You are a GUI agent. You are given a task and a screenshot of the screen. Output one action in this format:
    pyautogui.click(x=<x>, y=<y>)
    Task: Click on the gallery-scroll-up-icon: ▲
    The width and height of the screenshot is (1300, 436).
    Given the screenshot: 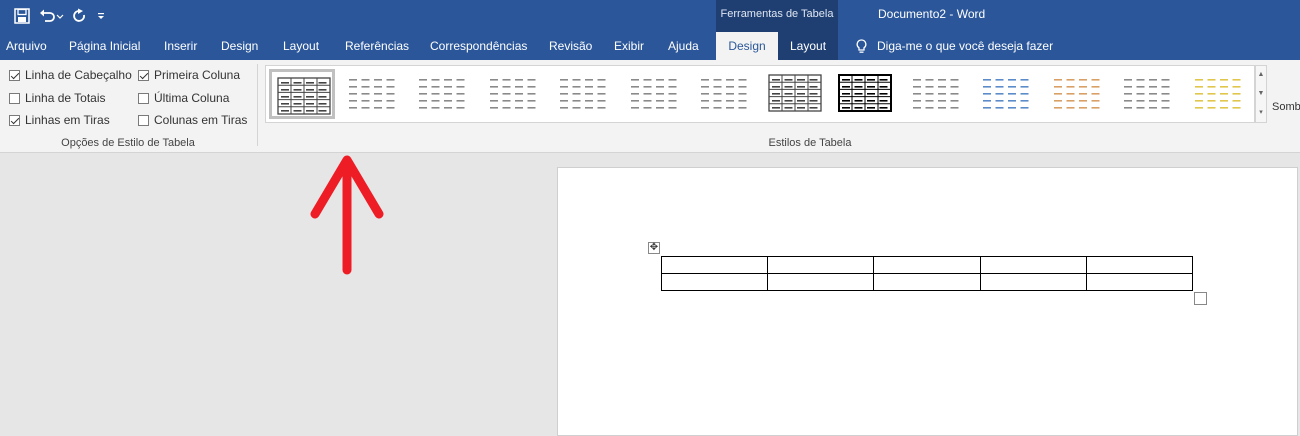 What is the action you would take?
    pyautogui.click(x=1261, y=75)
    